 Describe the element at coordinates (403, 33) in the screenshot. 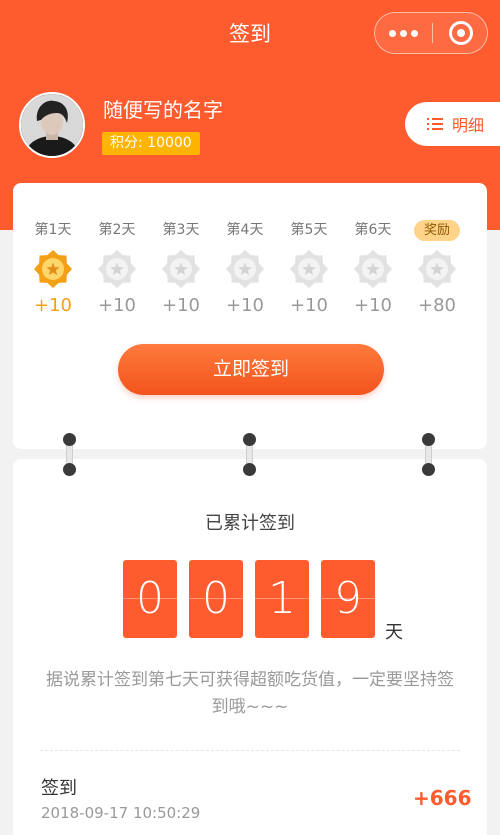

I see `more-options-icon` at that location.